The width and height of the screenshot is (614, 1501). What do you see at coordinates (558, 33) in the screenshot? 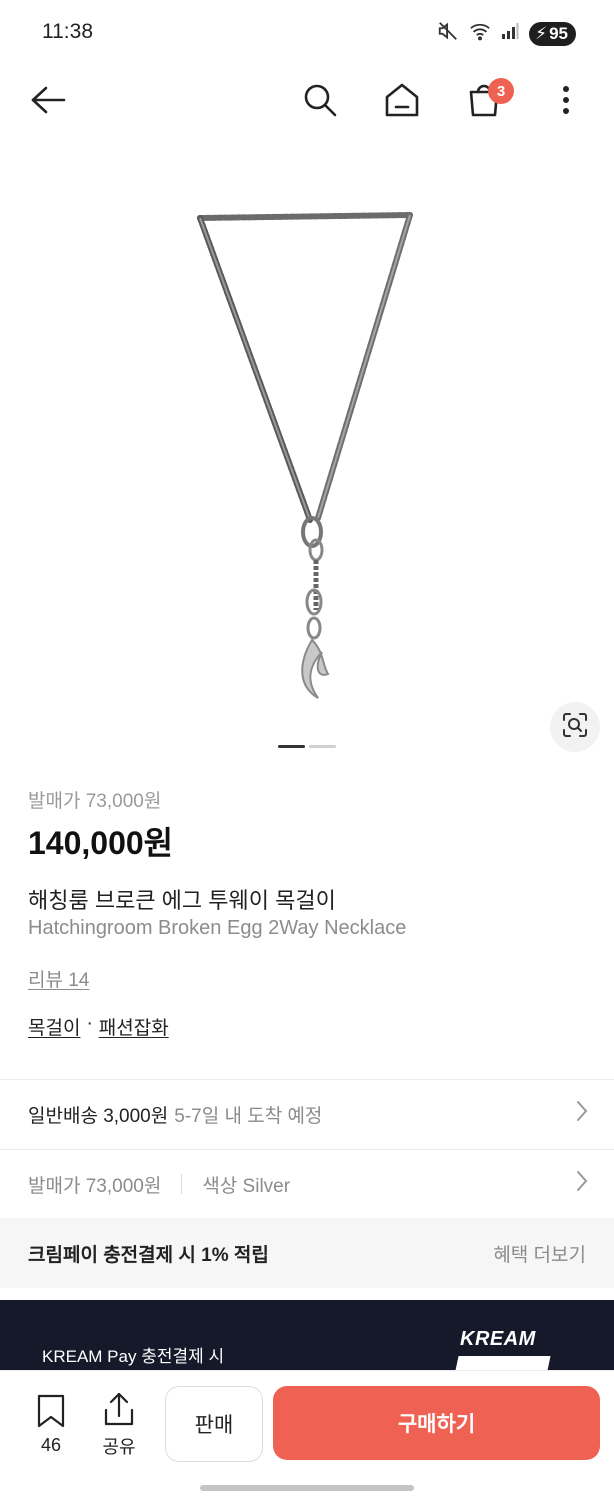
I see `battery-level: 95` at bounding box center [558, 33].